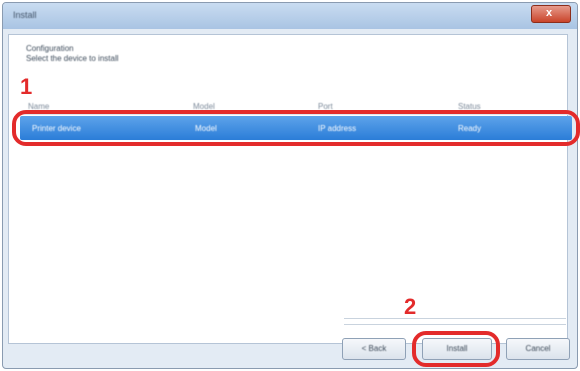 Image resolution: width=580 pixels, height=371 pixels. What do you see at coordinates (410, 306) in the screenshot?
I see `step-2-label: 2` at bounding box center [410, 306].